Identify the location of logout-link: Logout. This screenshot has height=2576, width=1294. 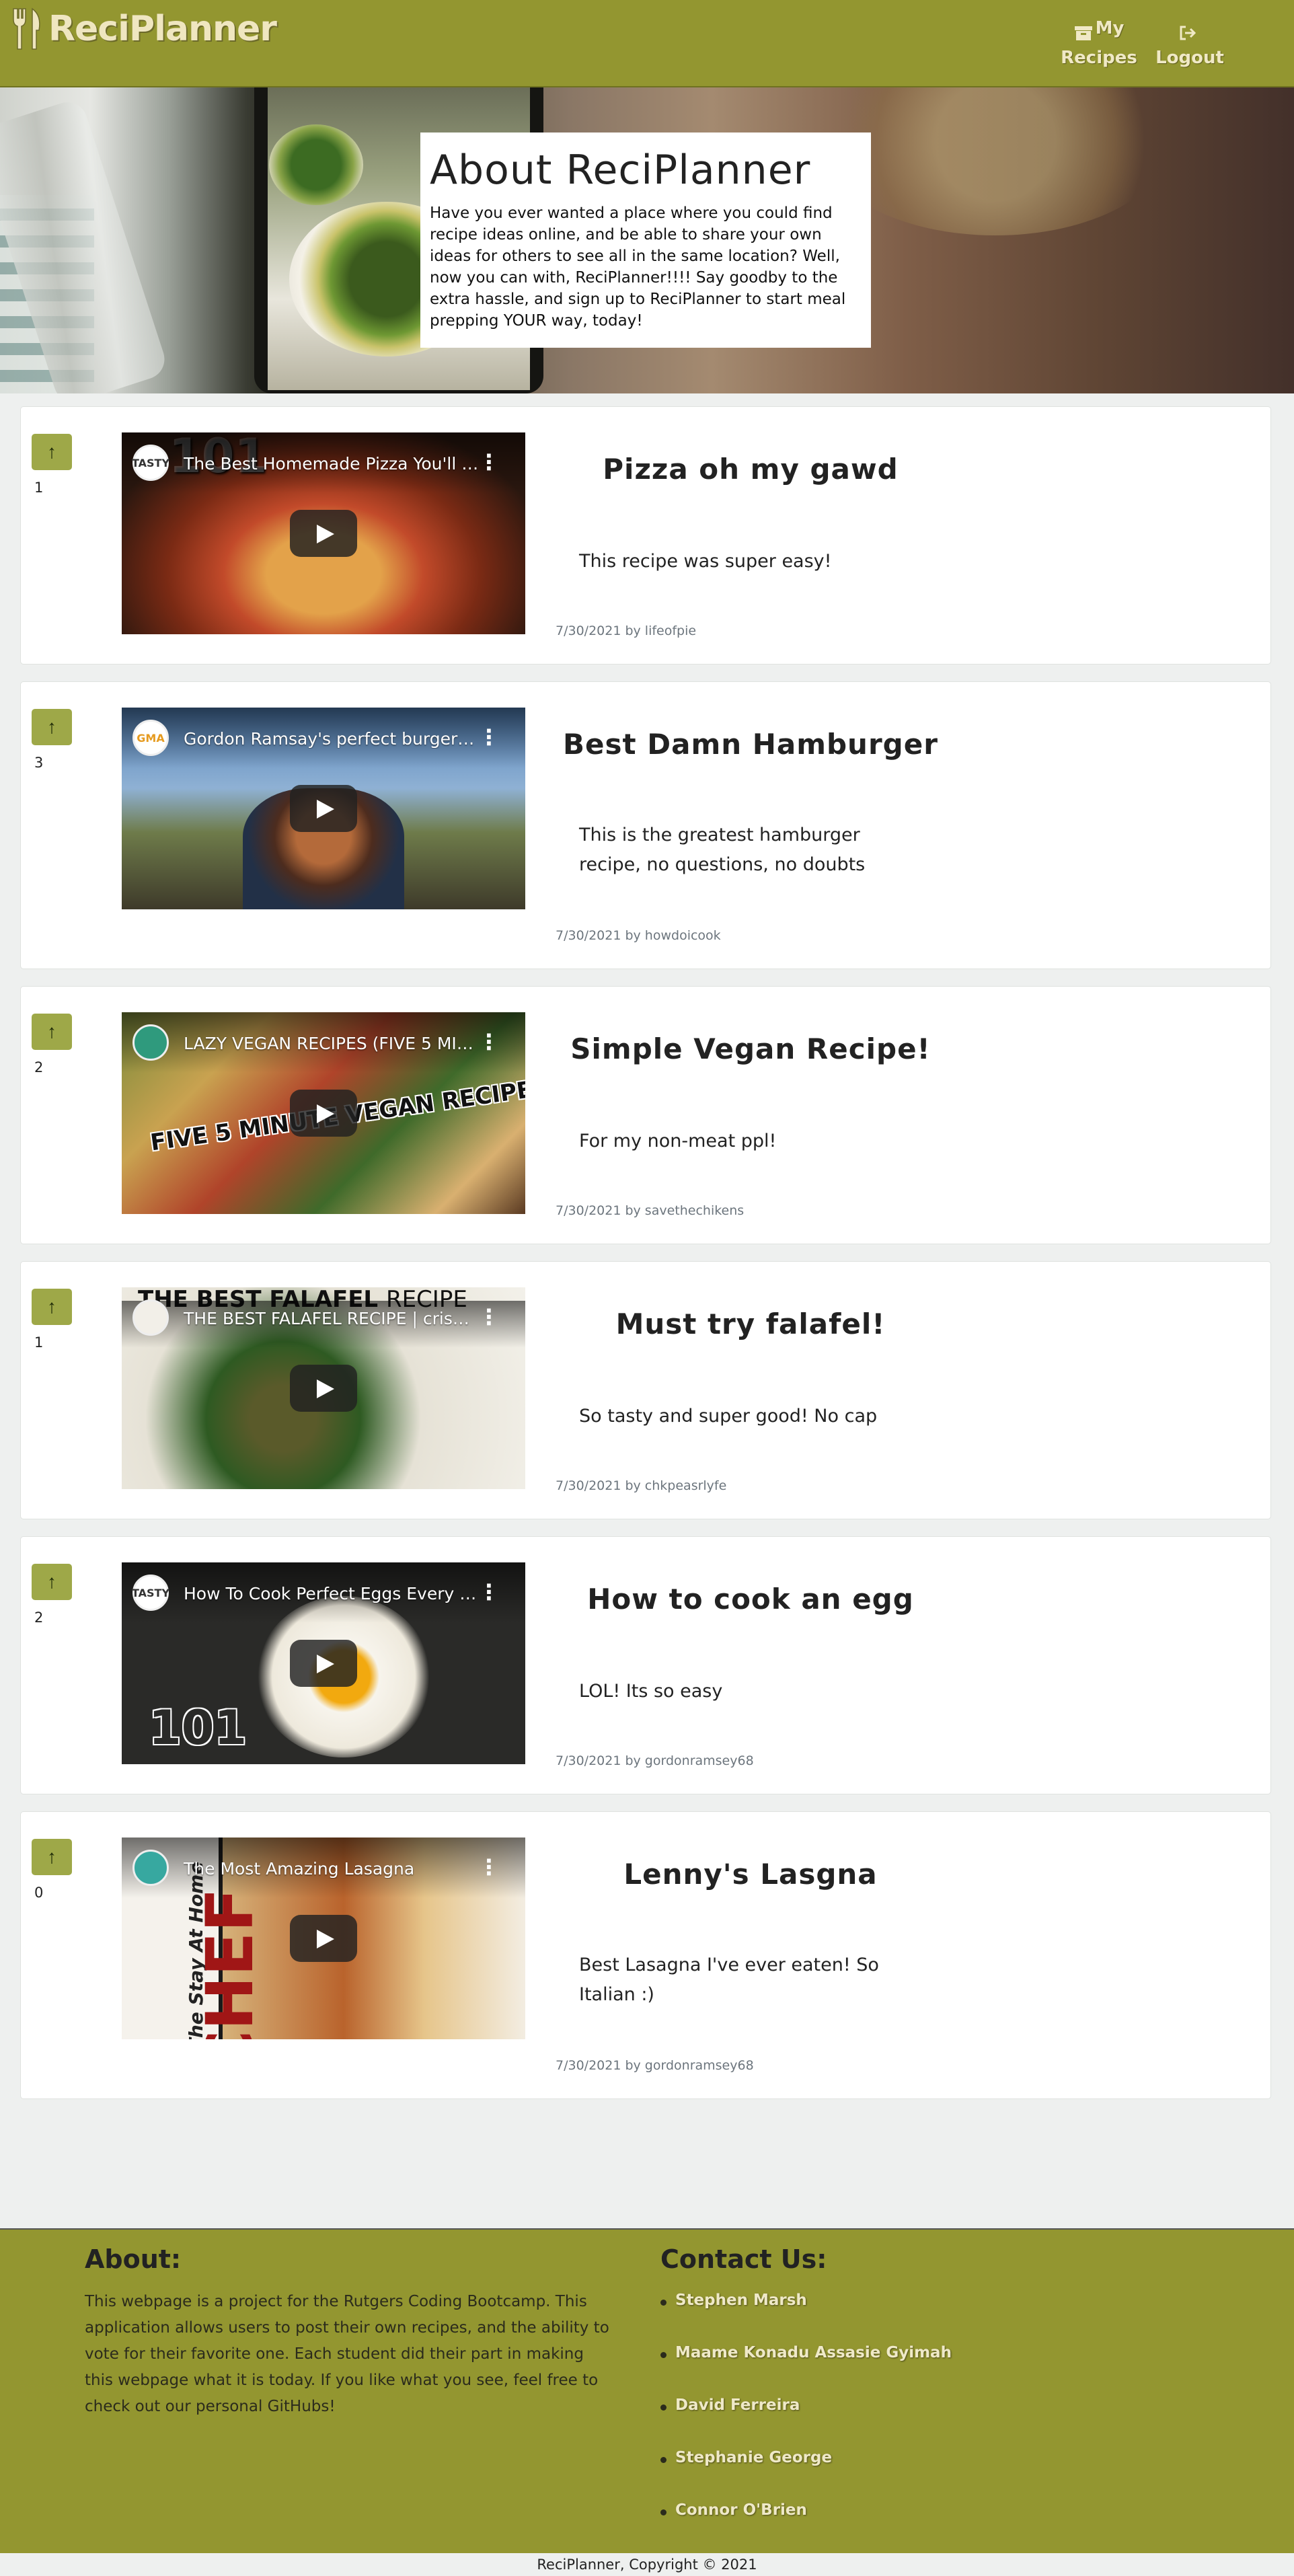
(1190, 43).